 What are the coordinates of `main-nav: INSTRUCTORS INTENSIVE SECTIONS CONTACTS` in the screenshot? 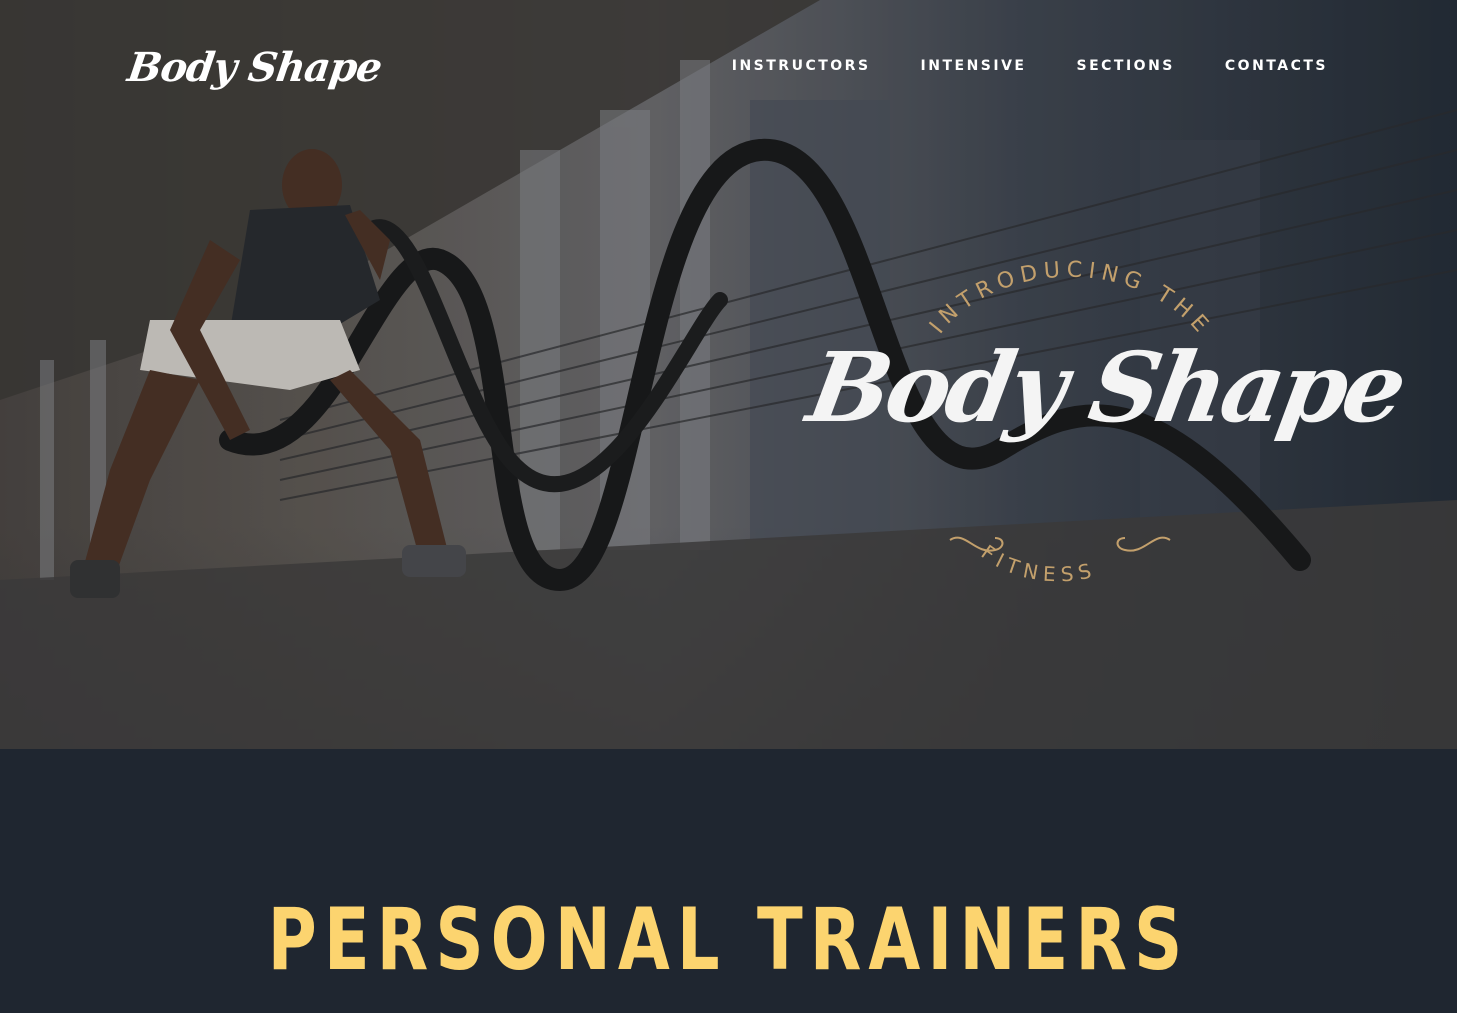 It's located at (1030, 66).